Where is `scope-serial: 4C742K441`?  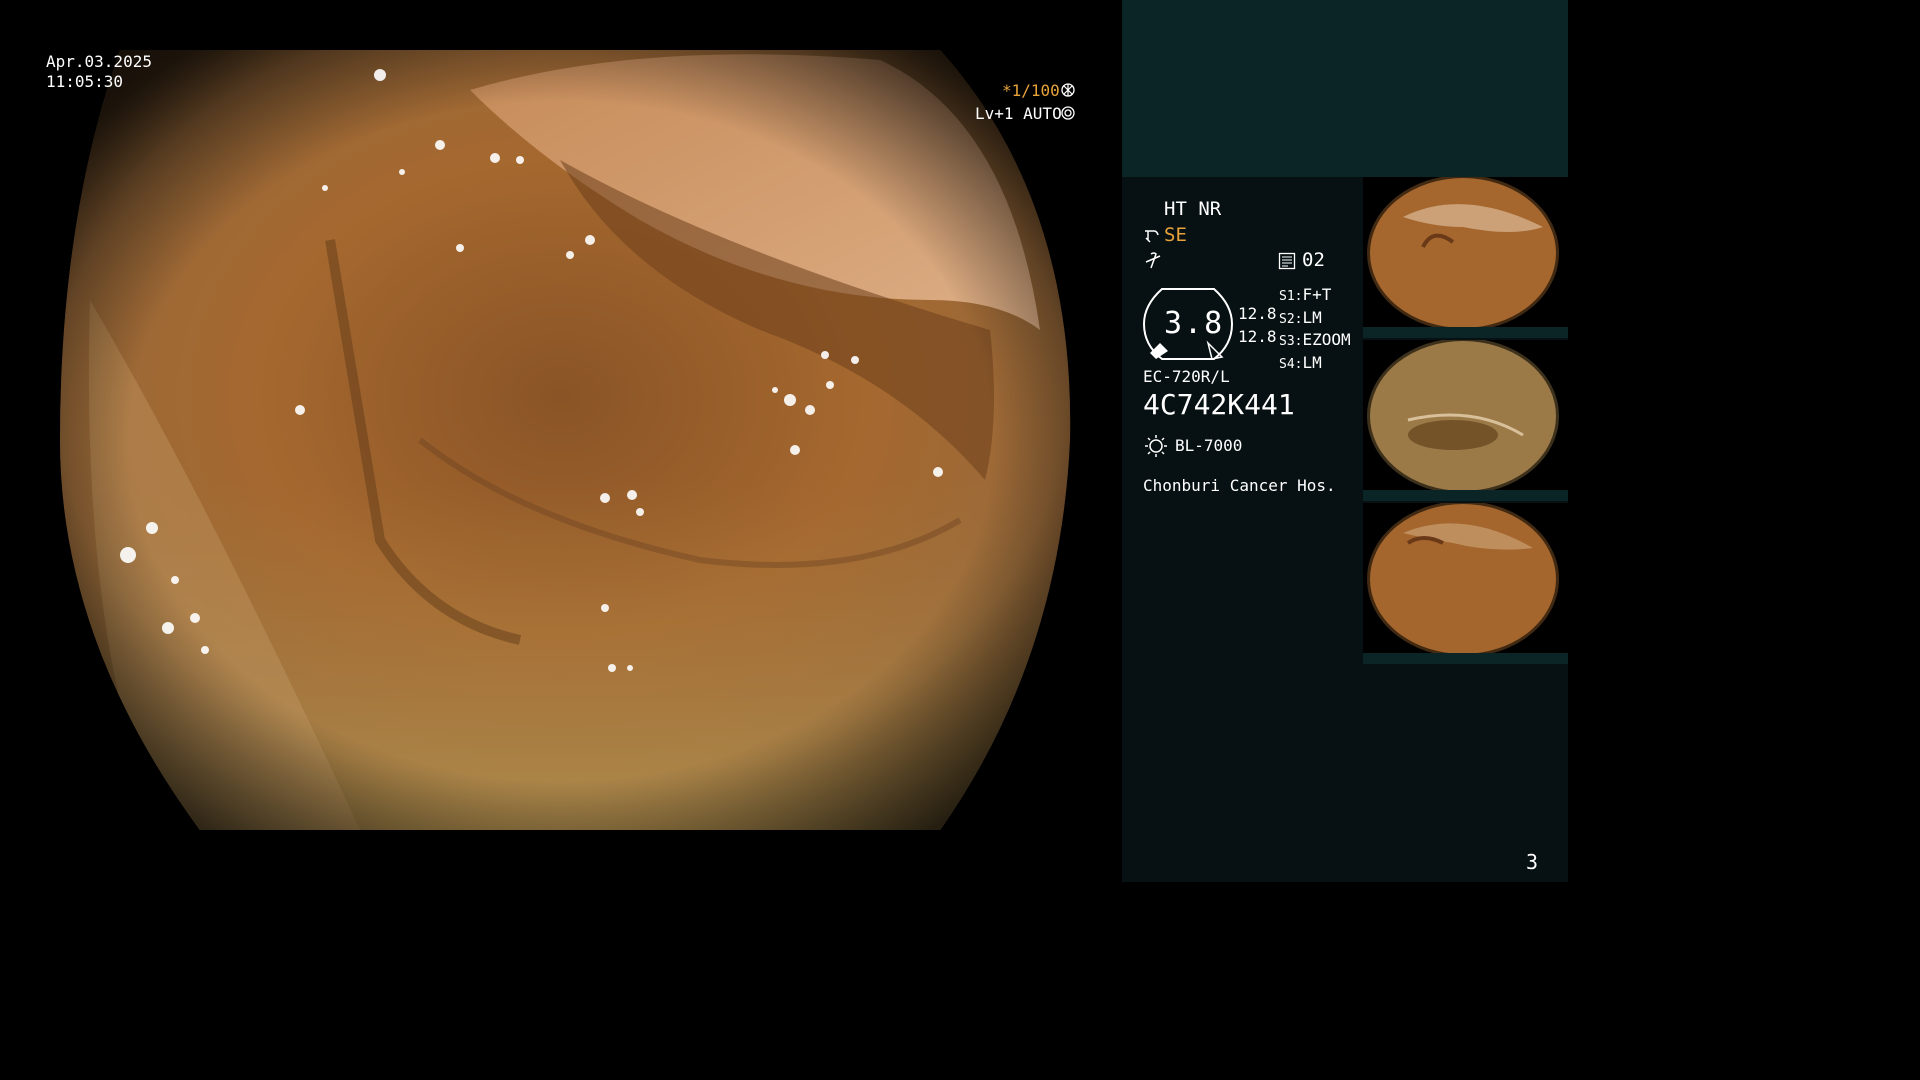
scope-serial: 4C742K441 is located at coordinates (1219, 404).